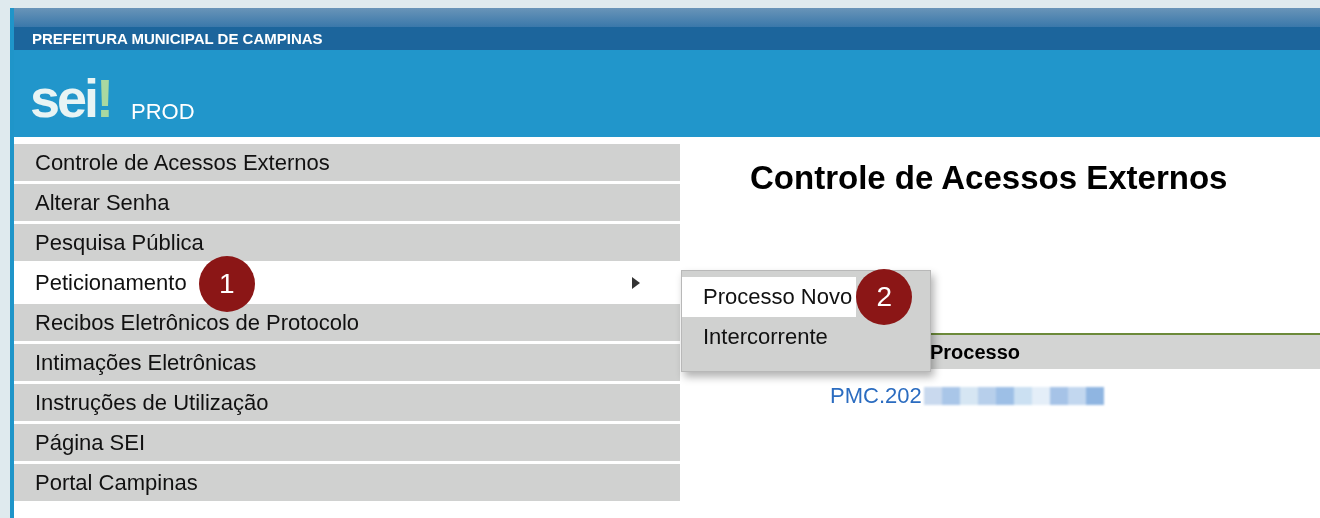  Describe the element at coordinates (347, 242) in the screenshot. I see `menu-item: Pesquisa Pública` at that location.